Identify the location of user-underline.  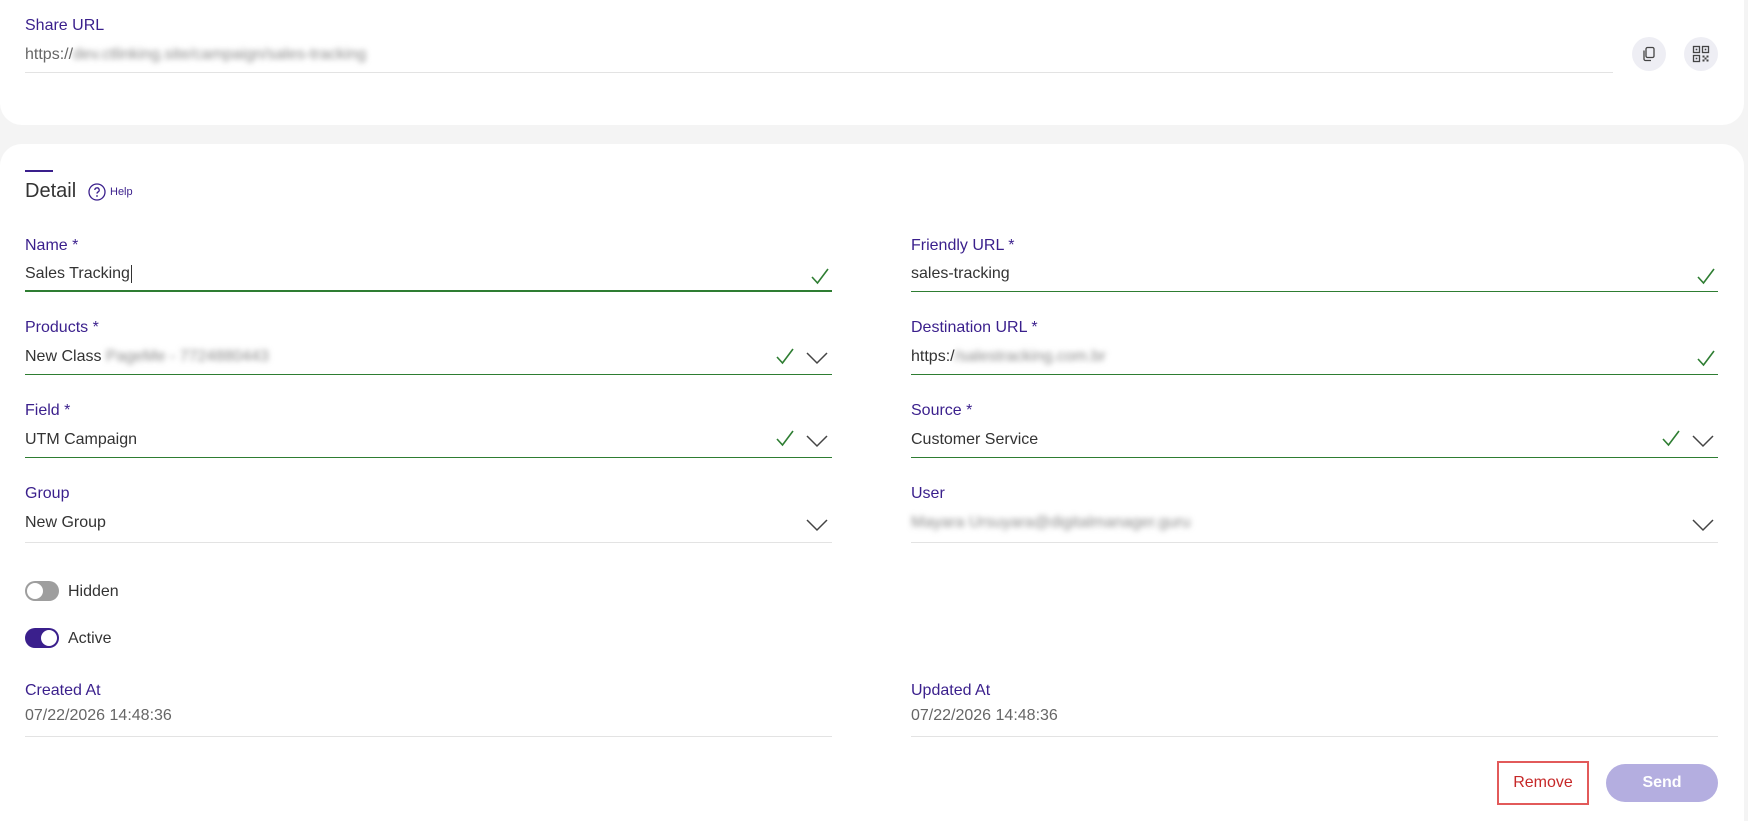
(1314, 542).